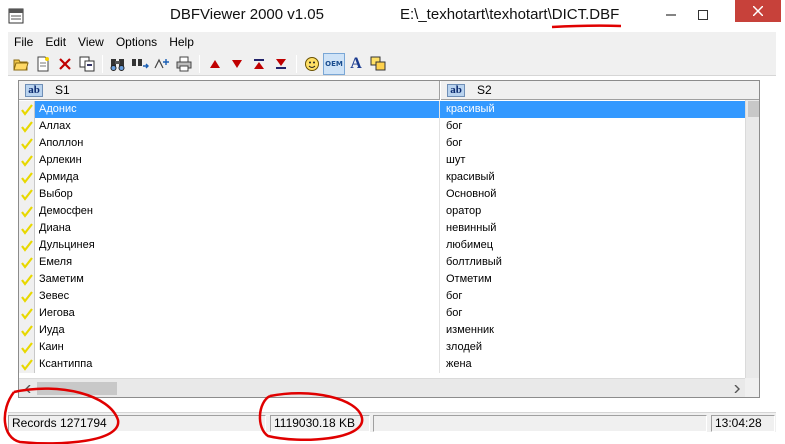  I want to click on table-row: Демосфен оратор, so click(382, 211).